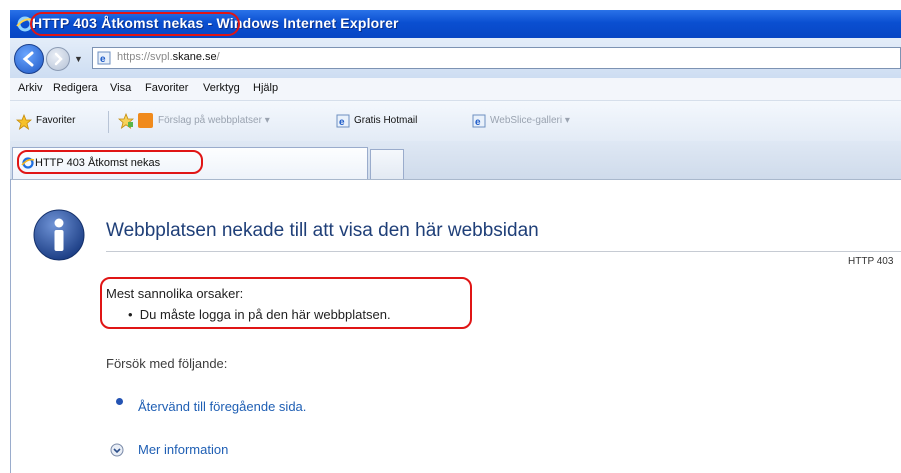 The width and height of the screenshot is (901, 473). Describe the element at coordinates (385, 120) in the screenshot. I see `hotmail-link: Gratis Hotmail` at that location.